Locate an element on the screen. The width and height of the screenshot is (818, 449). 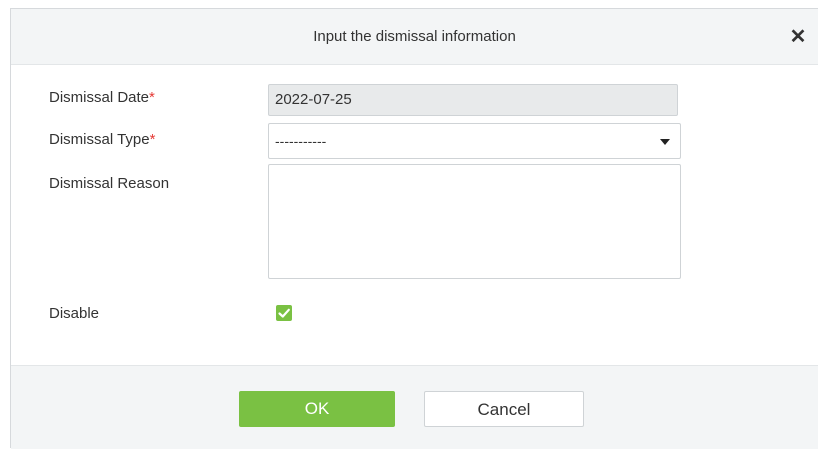
dismissal-reason-textarea is located at coordinates (474, 221).